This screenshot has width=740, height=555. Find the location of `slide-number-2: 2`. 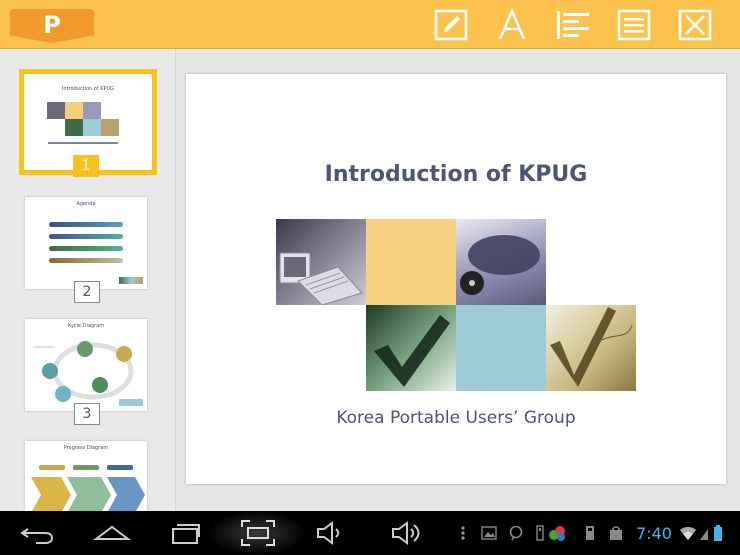

slide-number-2: 2 is located at coordinates (87, 292).